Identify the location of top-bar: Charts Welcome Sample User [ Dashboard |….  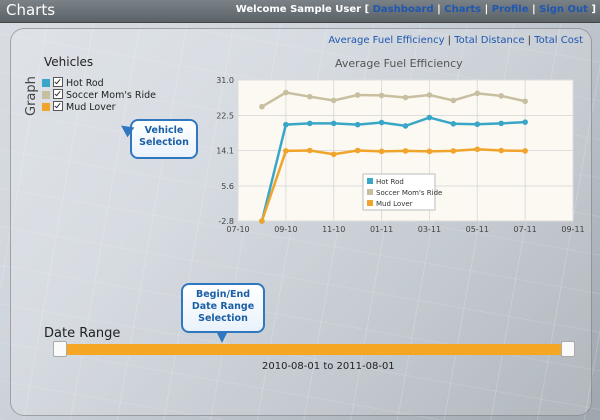
(300, 11).